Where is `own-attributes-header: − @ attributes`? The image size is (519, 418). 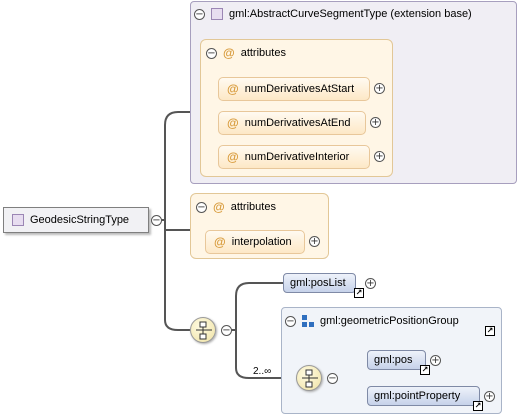 own-attributes-header: − @ attributes is located at coordinates (236, 207).